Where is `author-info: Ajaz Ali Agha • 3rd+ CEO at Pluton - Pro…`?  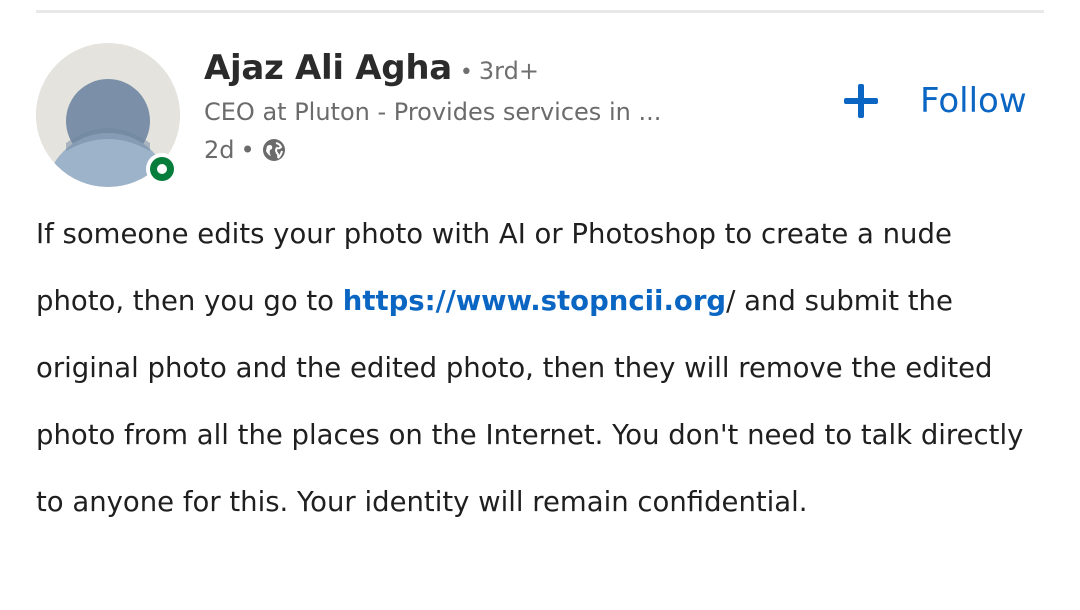
author-info: Ajaz Ali Agha • 3rd+ CEO at Pluton - Pro… is located at coordinates (444, 106).